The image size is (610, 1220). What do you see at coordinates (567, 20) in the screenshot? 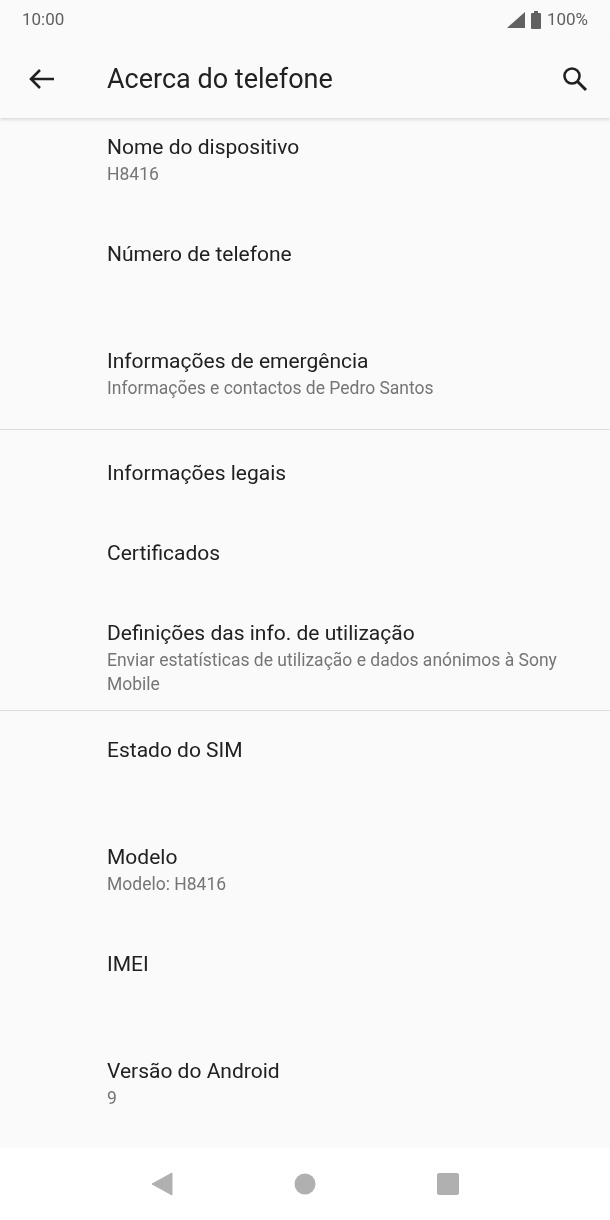
I see `battery-percentage: 100%` at bounding box center [567, 20].